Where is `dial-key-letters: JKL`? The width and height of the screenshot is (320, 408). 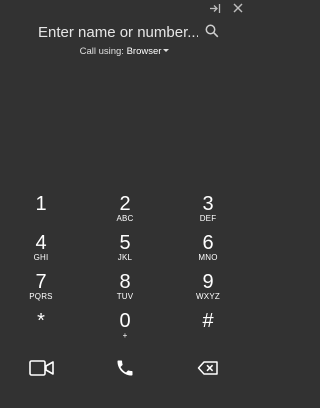 dial-key-letters: JKL is located at coordinates (125, 257).